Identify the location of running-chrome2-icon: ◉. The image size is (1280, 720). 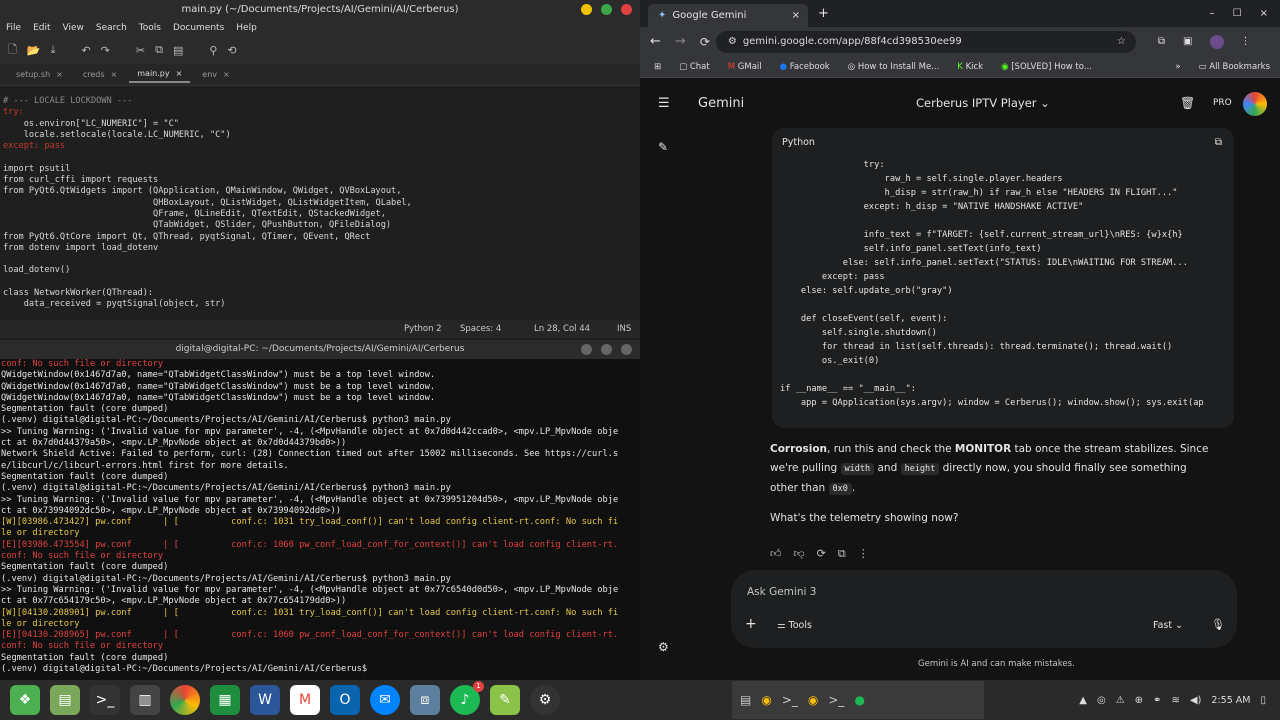
(813, 700).